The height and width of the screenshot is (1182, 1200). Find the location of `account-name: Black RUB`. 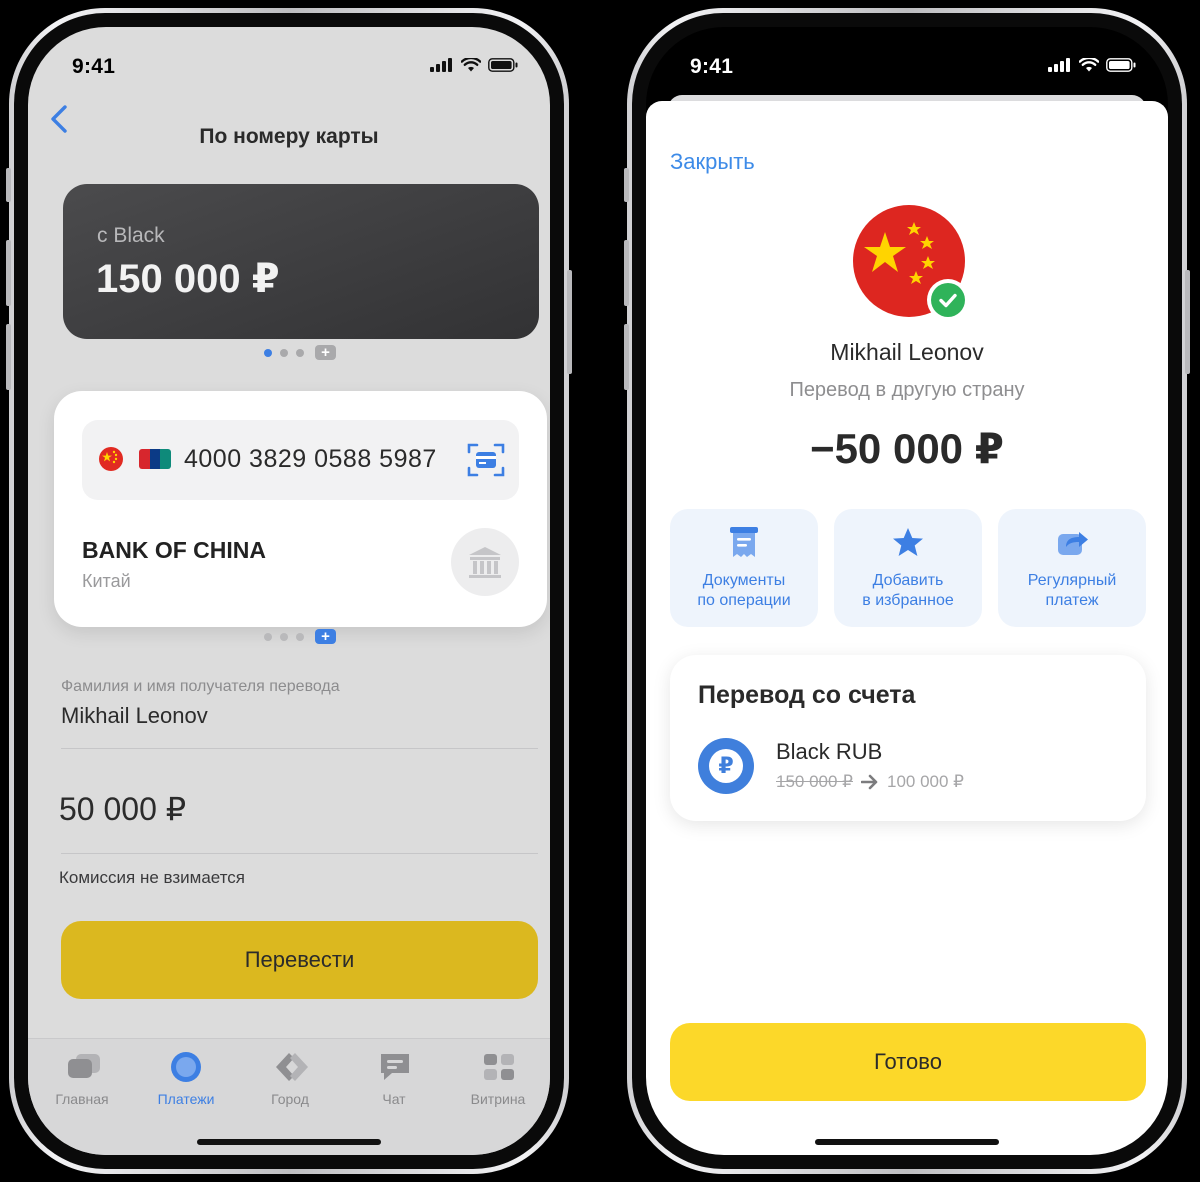

account-name: Black RUB is located at coordinates (829, 751).